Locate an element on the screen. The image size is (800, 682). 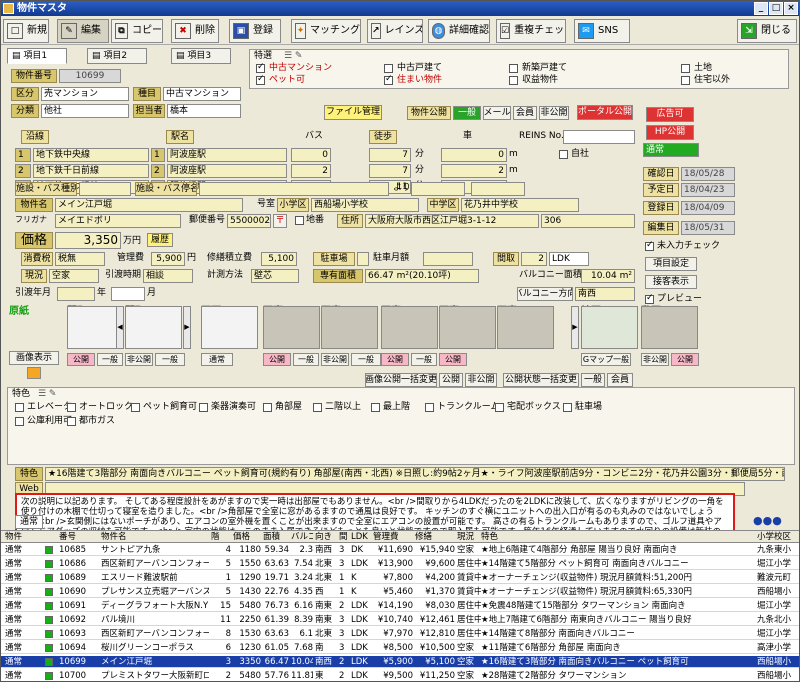
kaiin-all-button: 会員 is located at coordinates (620, 380).